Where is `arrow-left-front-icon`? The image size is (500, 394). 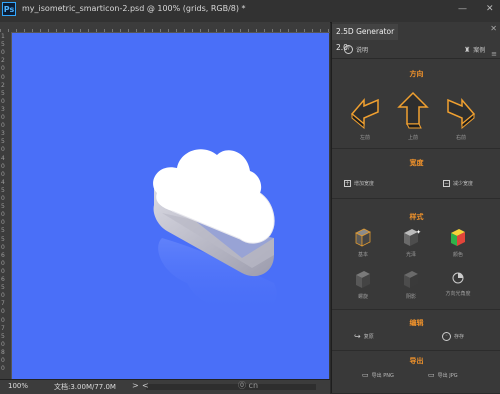 arrow-left-front-icon is located at coordinates (365, 112).